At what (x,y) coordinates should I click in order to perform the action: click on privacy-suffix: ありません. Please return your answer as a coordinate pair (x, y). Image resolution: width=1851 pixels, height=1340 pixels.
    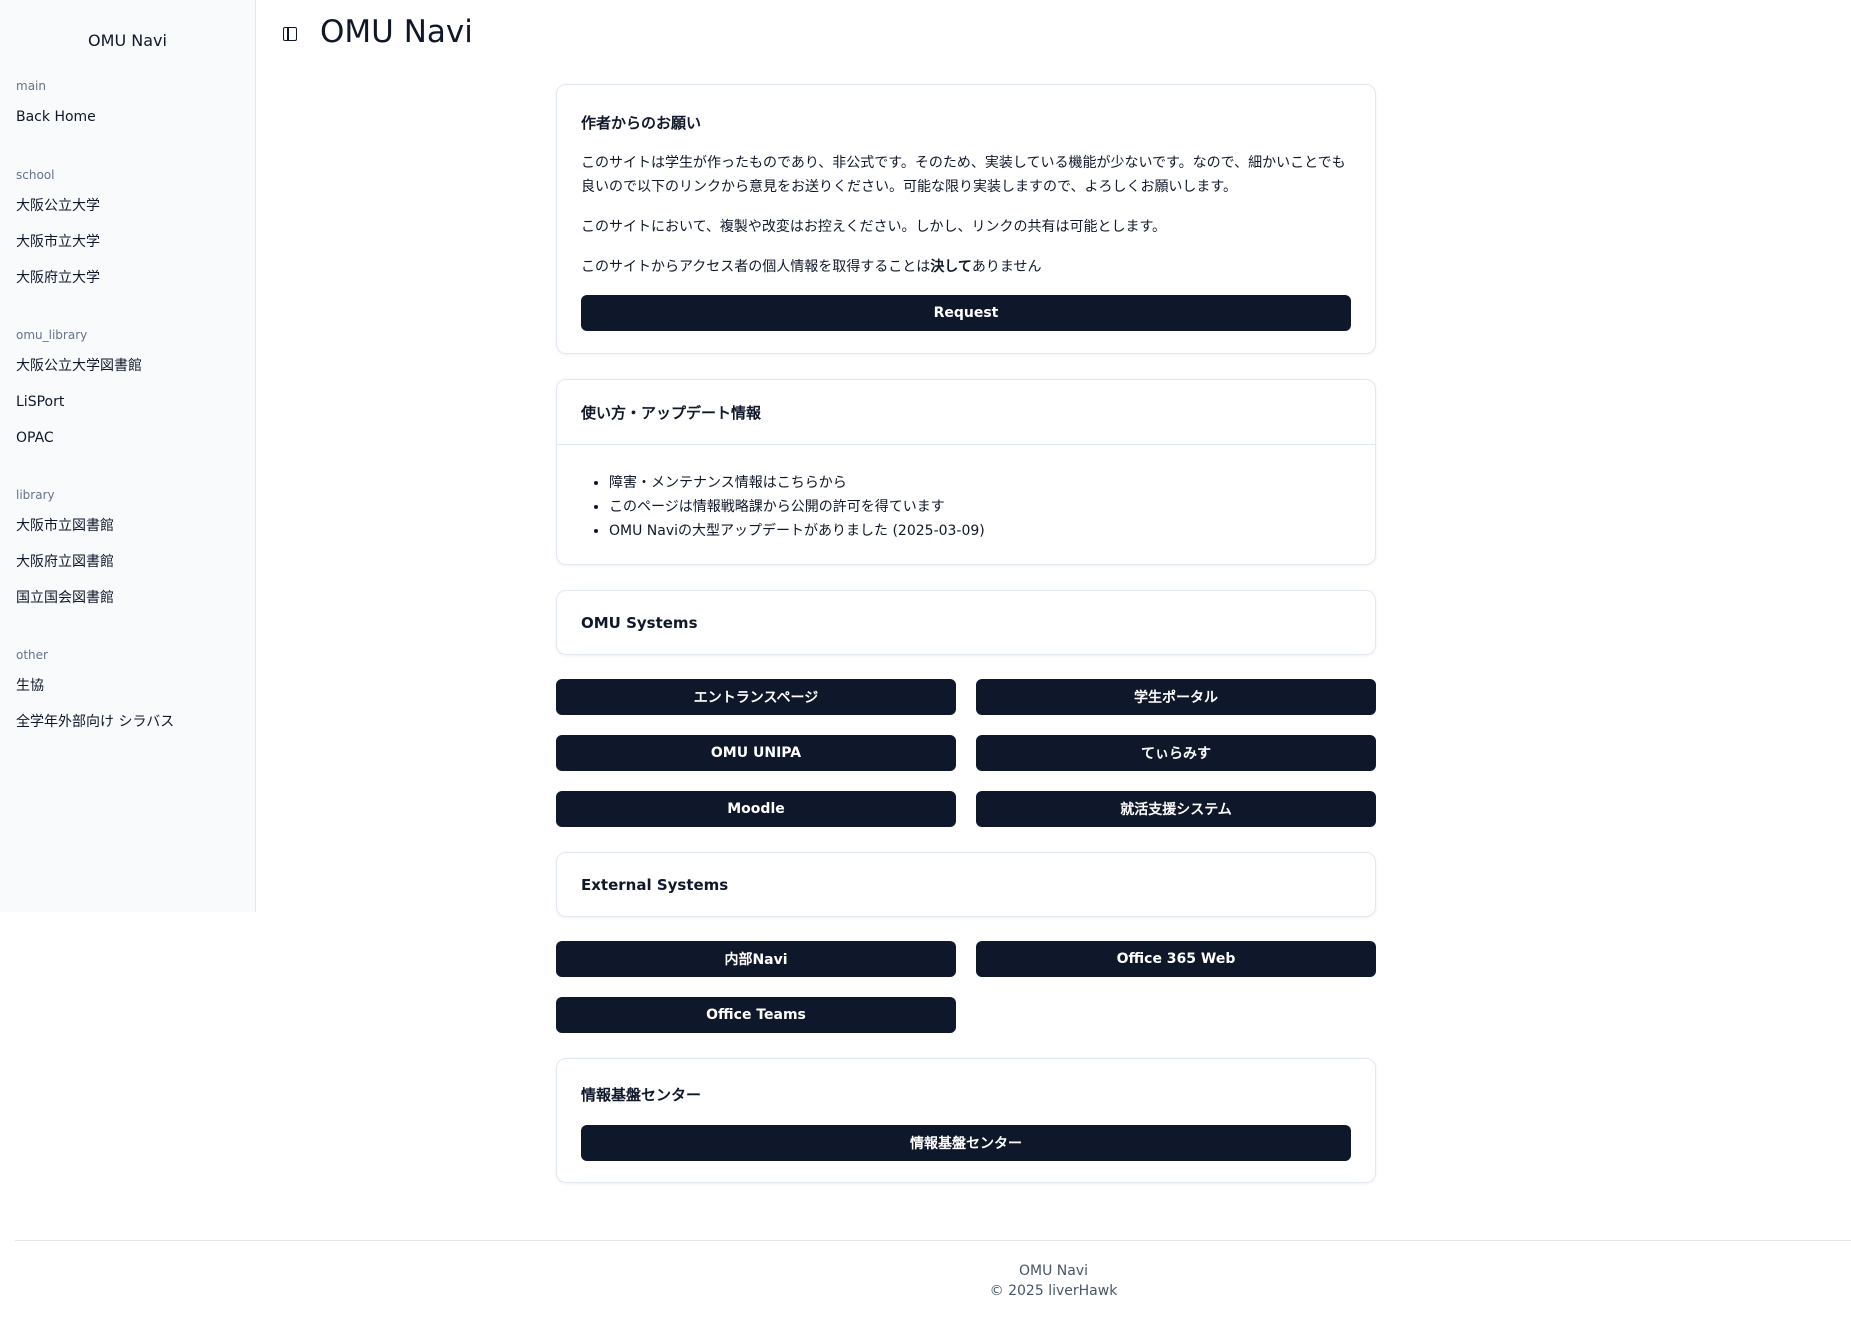
    Looking at the image, I should click on (1006, 267).